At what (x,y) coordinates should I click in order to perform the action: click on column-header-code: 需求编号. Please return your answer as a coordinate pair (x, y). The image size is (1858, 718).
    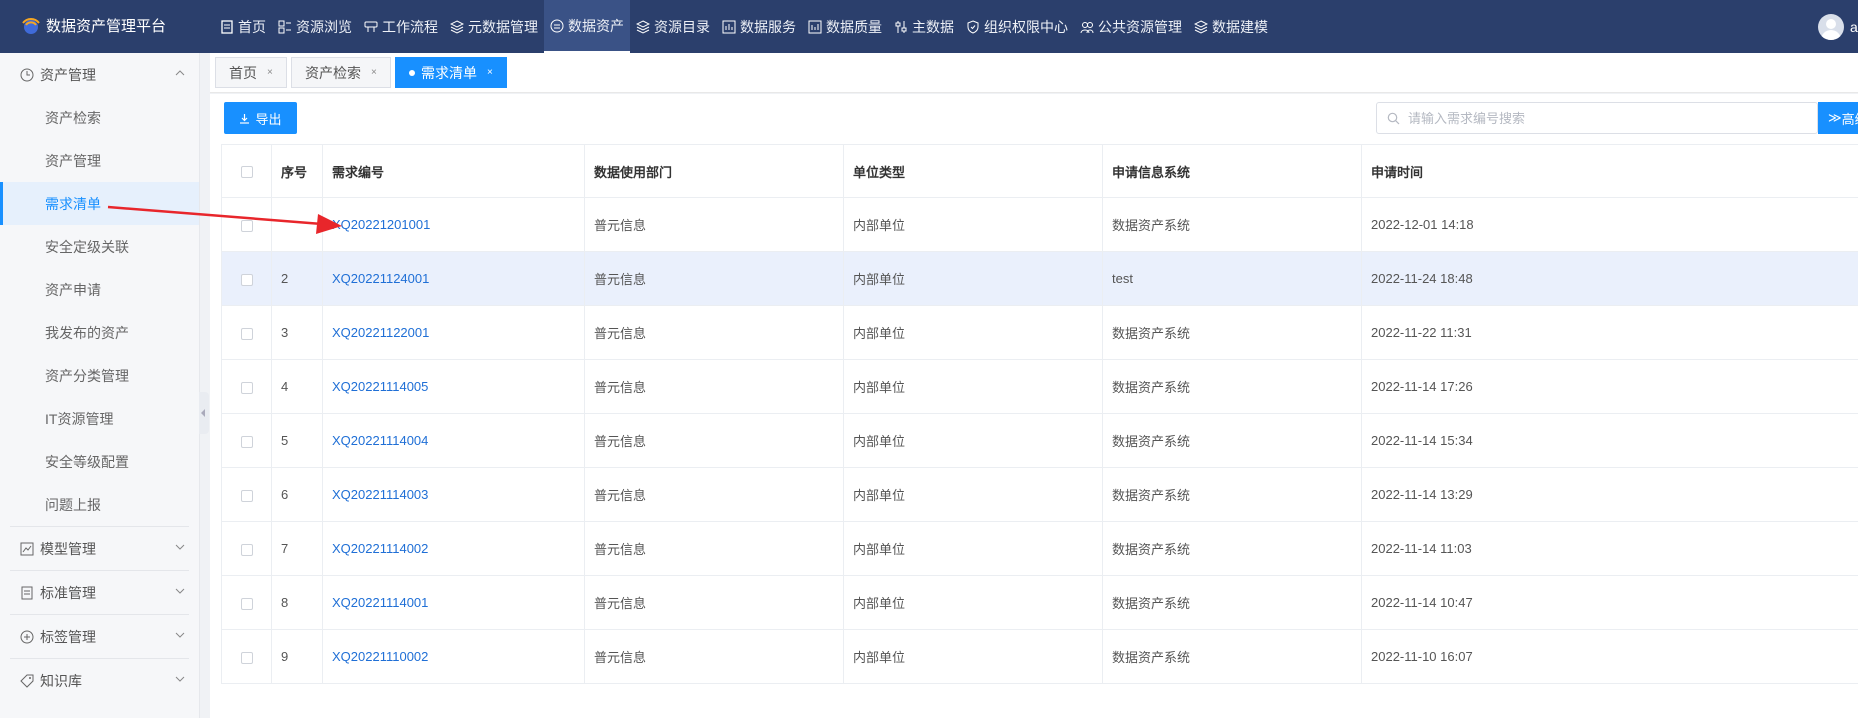
    Looking at the image, I should click on (453, 171).